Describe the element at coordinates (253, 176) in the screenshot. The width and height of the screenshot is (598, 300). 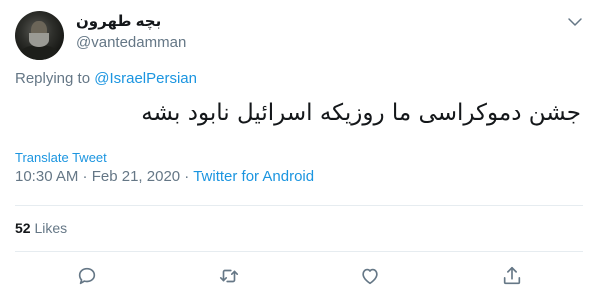
I see `tweet-source-link: Twitter for Android` at that location.